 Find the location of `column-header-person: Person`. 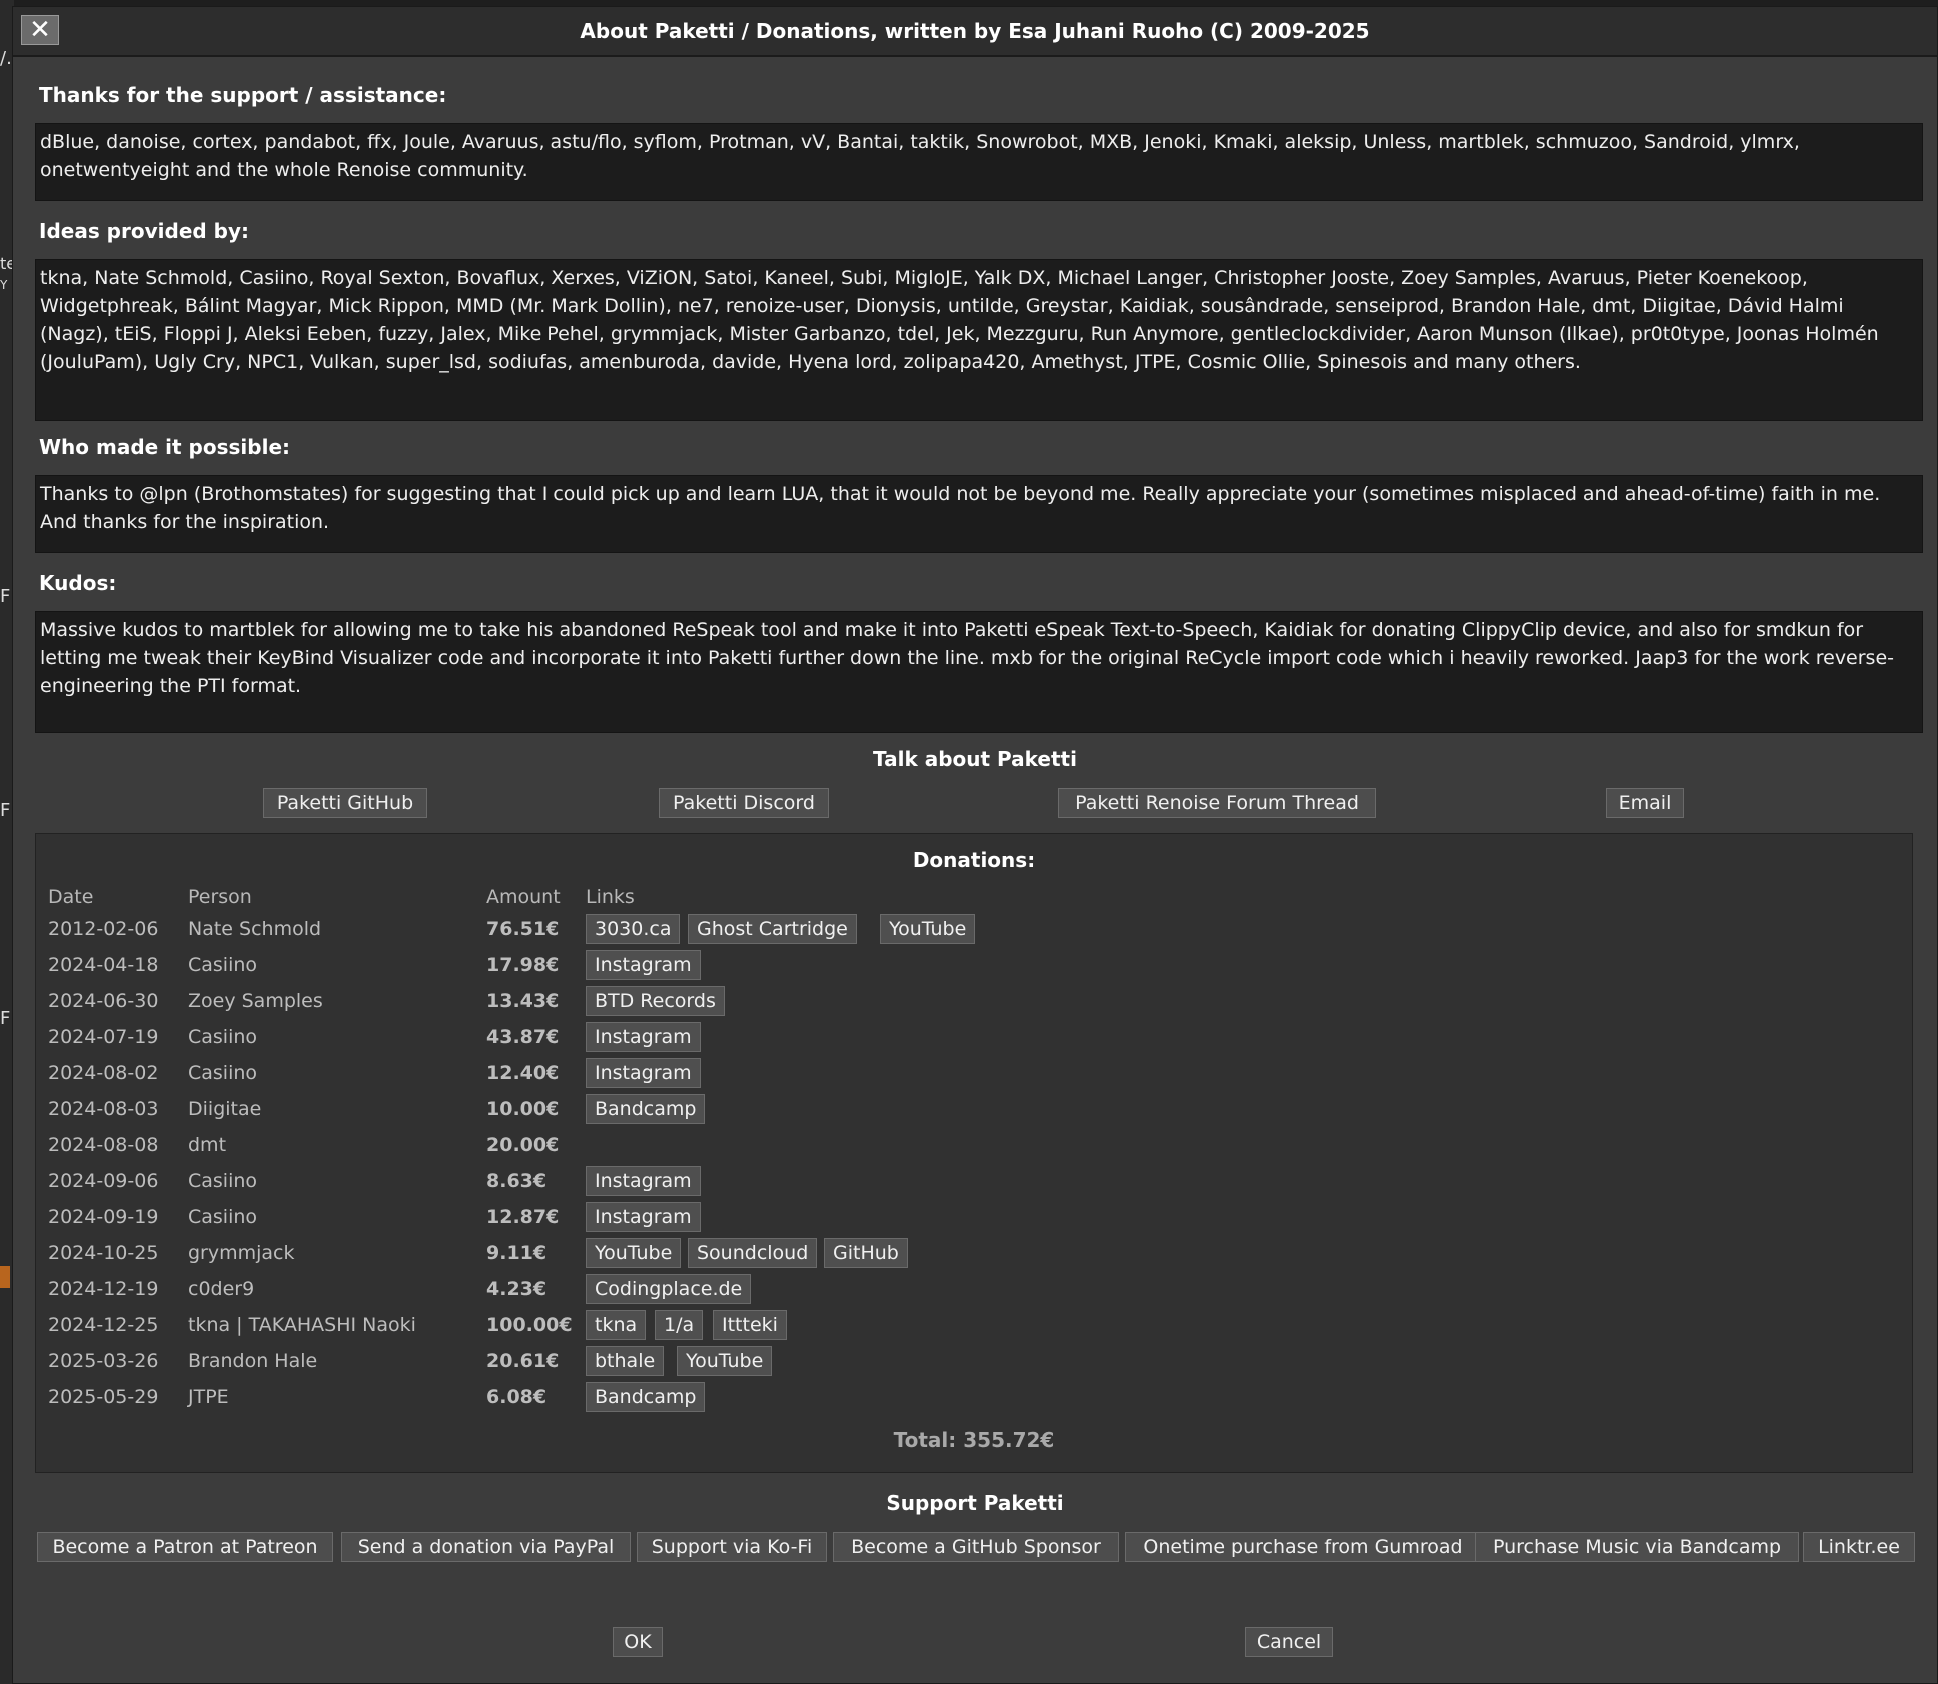

column-header-person: Person is located at coordinates (220, 897).